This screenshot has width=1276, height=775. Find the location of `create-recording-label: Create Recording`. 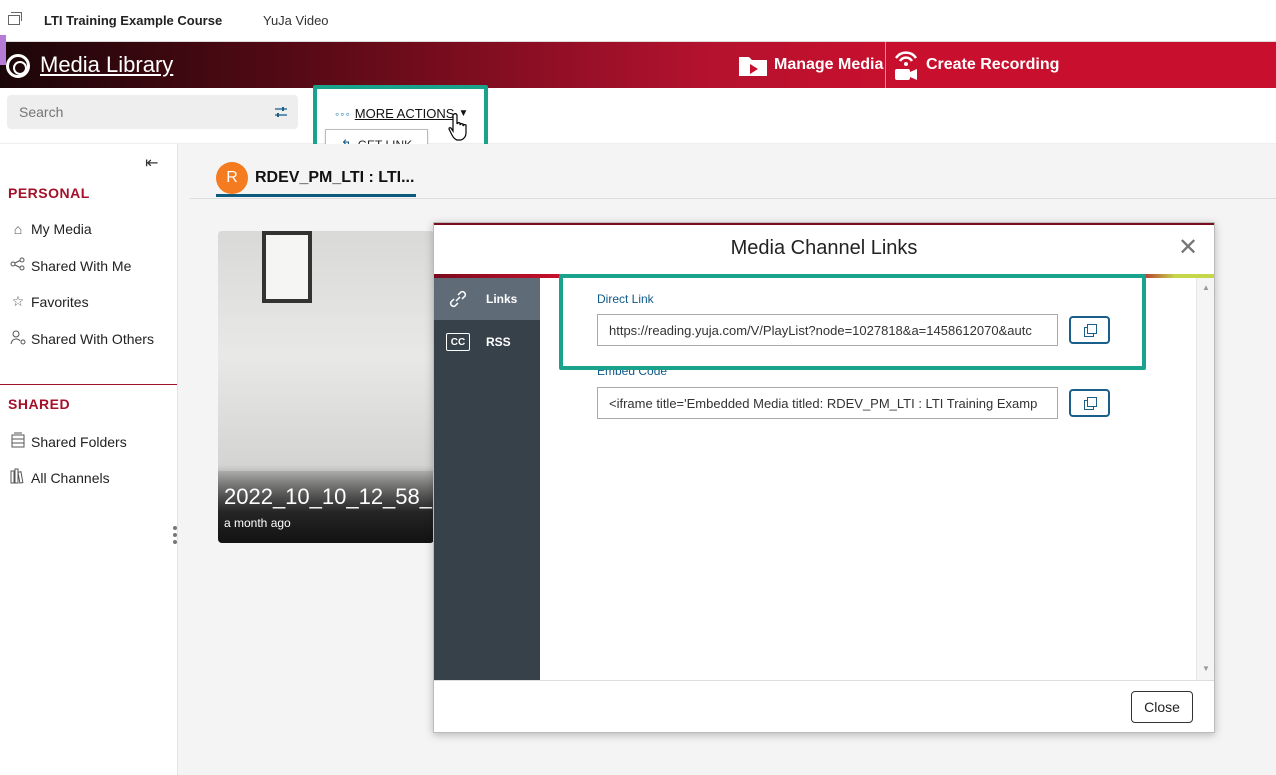

create-recording-label: Create Recording is located at coordinates (993, 64).